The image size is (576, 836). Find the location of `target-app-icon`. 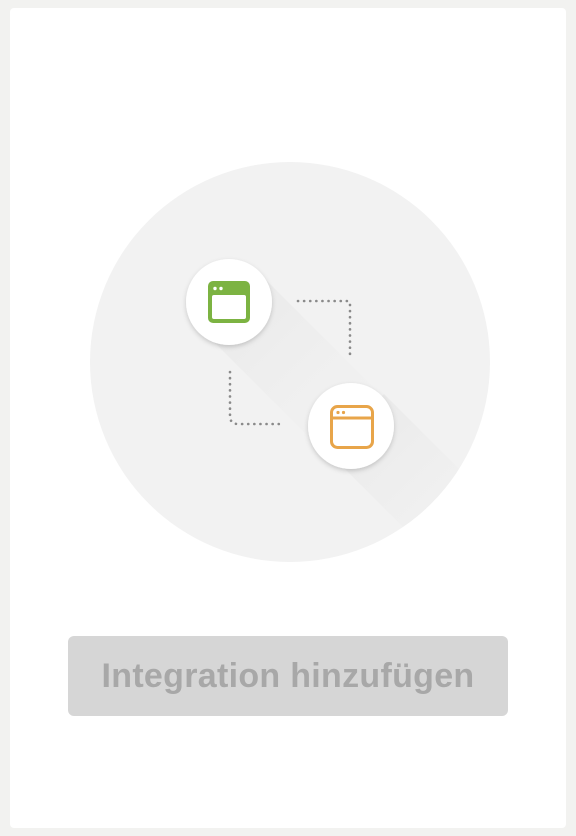

target-app-icon is located at coordinates (351, 426).